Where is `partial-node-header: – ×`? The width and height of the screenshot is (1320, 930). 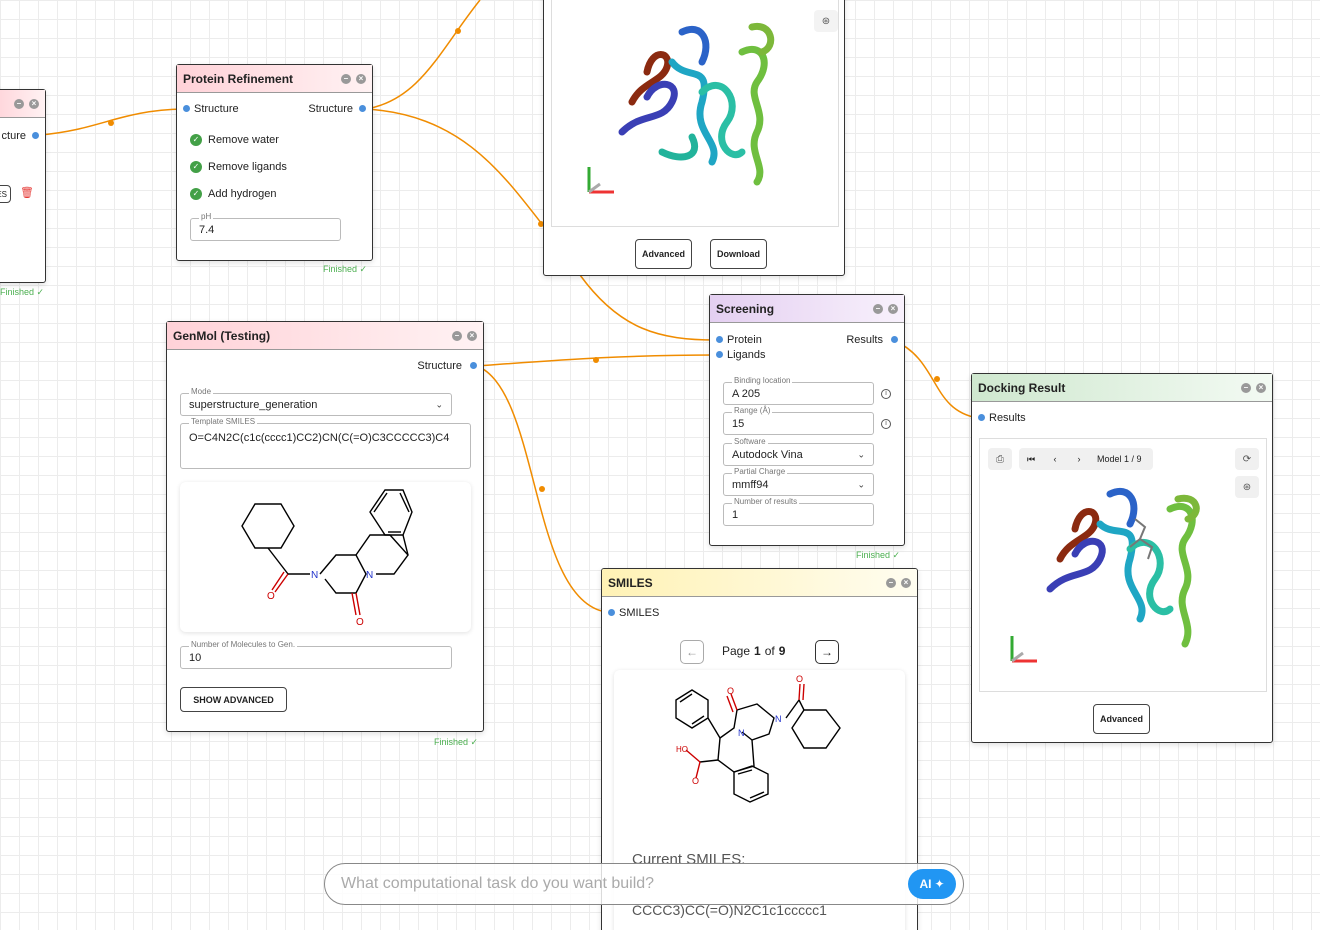
partial-node-header: – × is located at coordinates (22, 104).